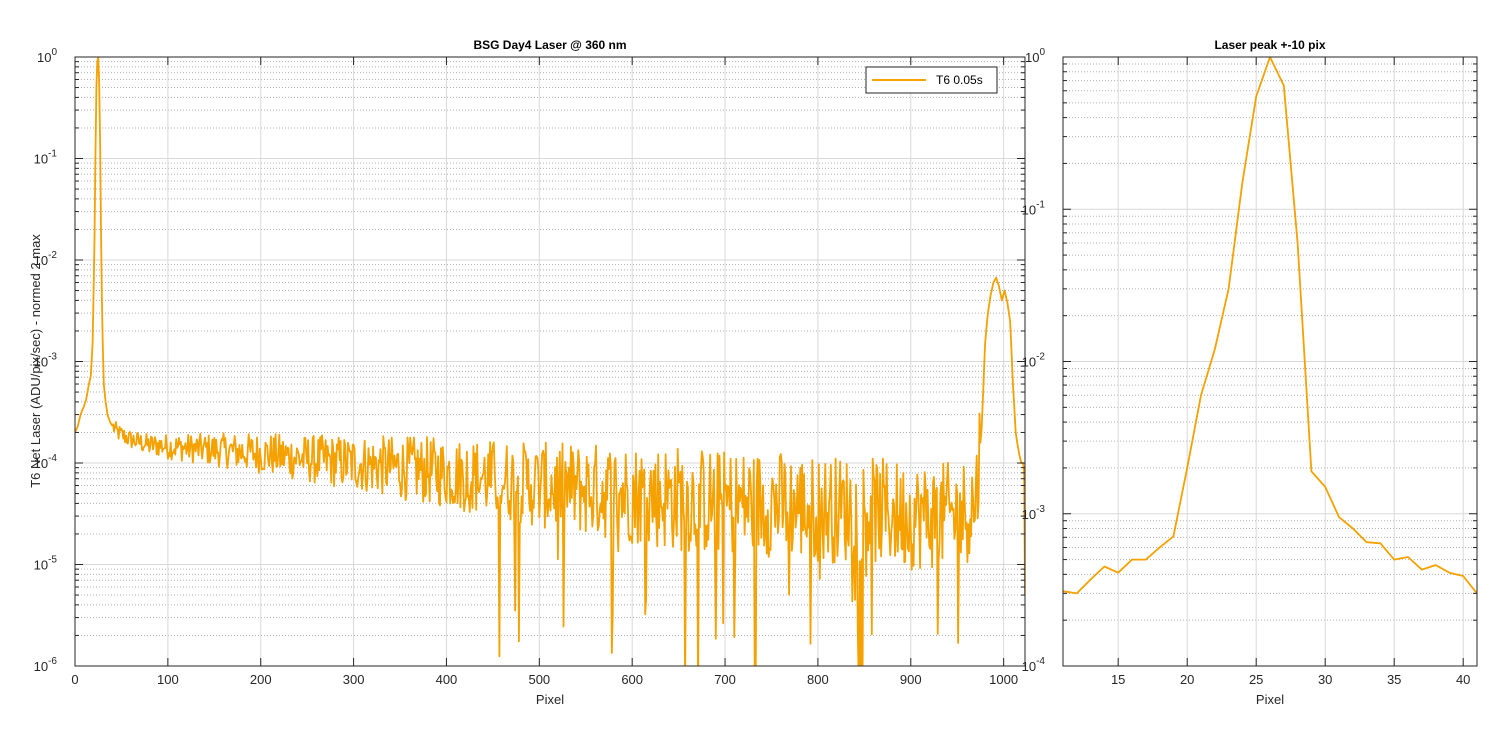 The image size is (1500, 750). I want to click on x-tick-labels: 15 20 25 30 35 40, so click(1290, 679).